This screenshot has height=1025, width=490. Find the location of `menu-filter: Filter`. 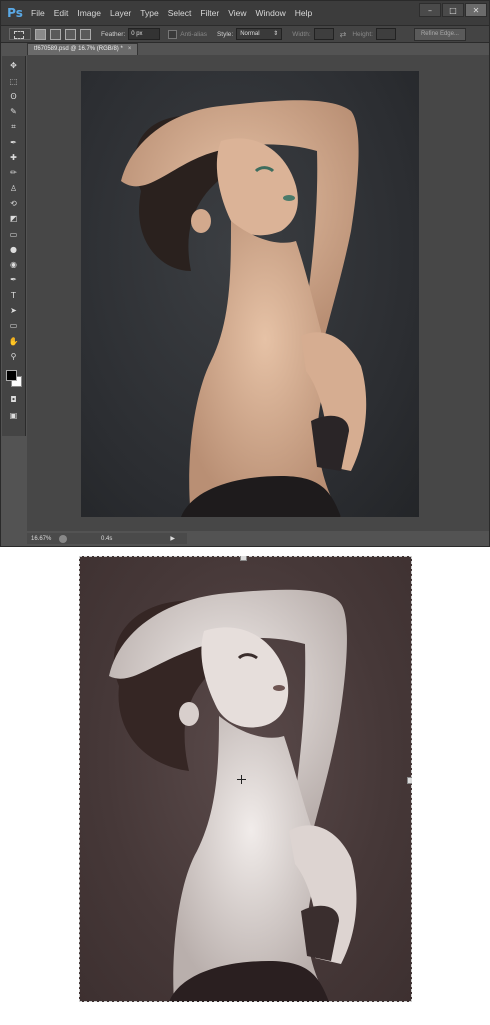

menu-filter: Filter is located at coordinates (209, 13).